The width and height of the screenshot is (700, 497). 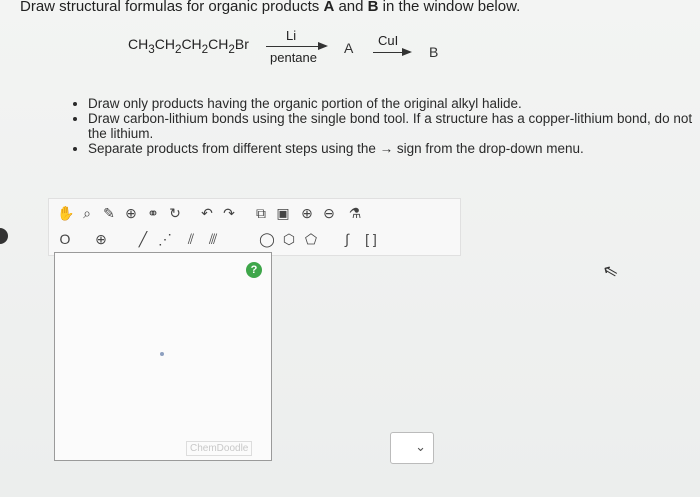 What do you see at coordinates (412, 448) in the screenshot?
I see `answer-select: ⌄` at bounding box center [412, 448].